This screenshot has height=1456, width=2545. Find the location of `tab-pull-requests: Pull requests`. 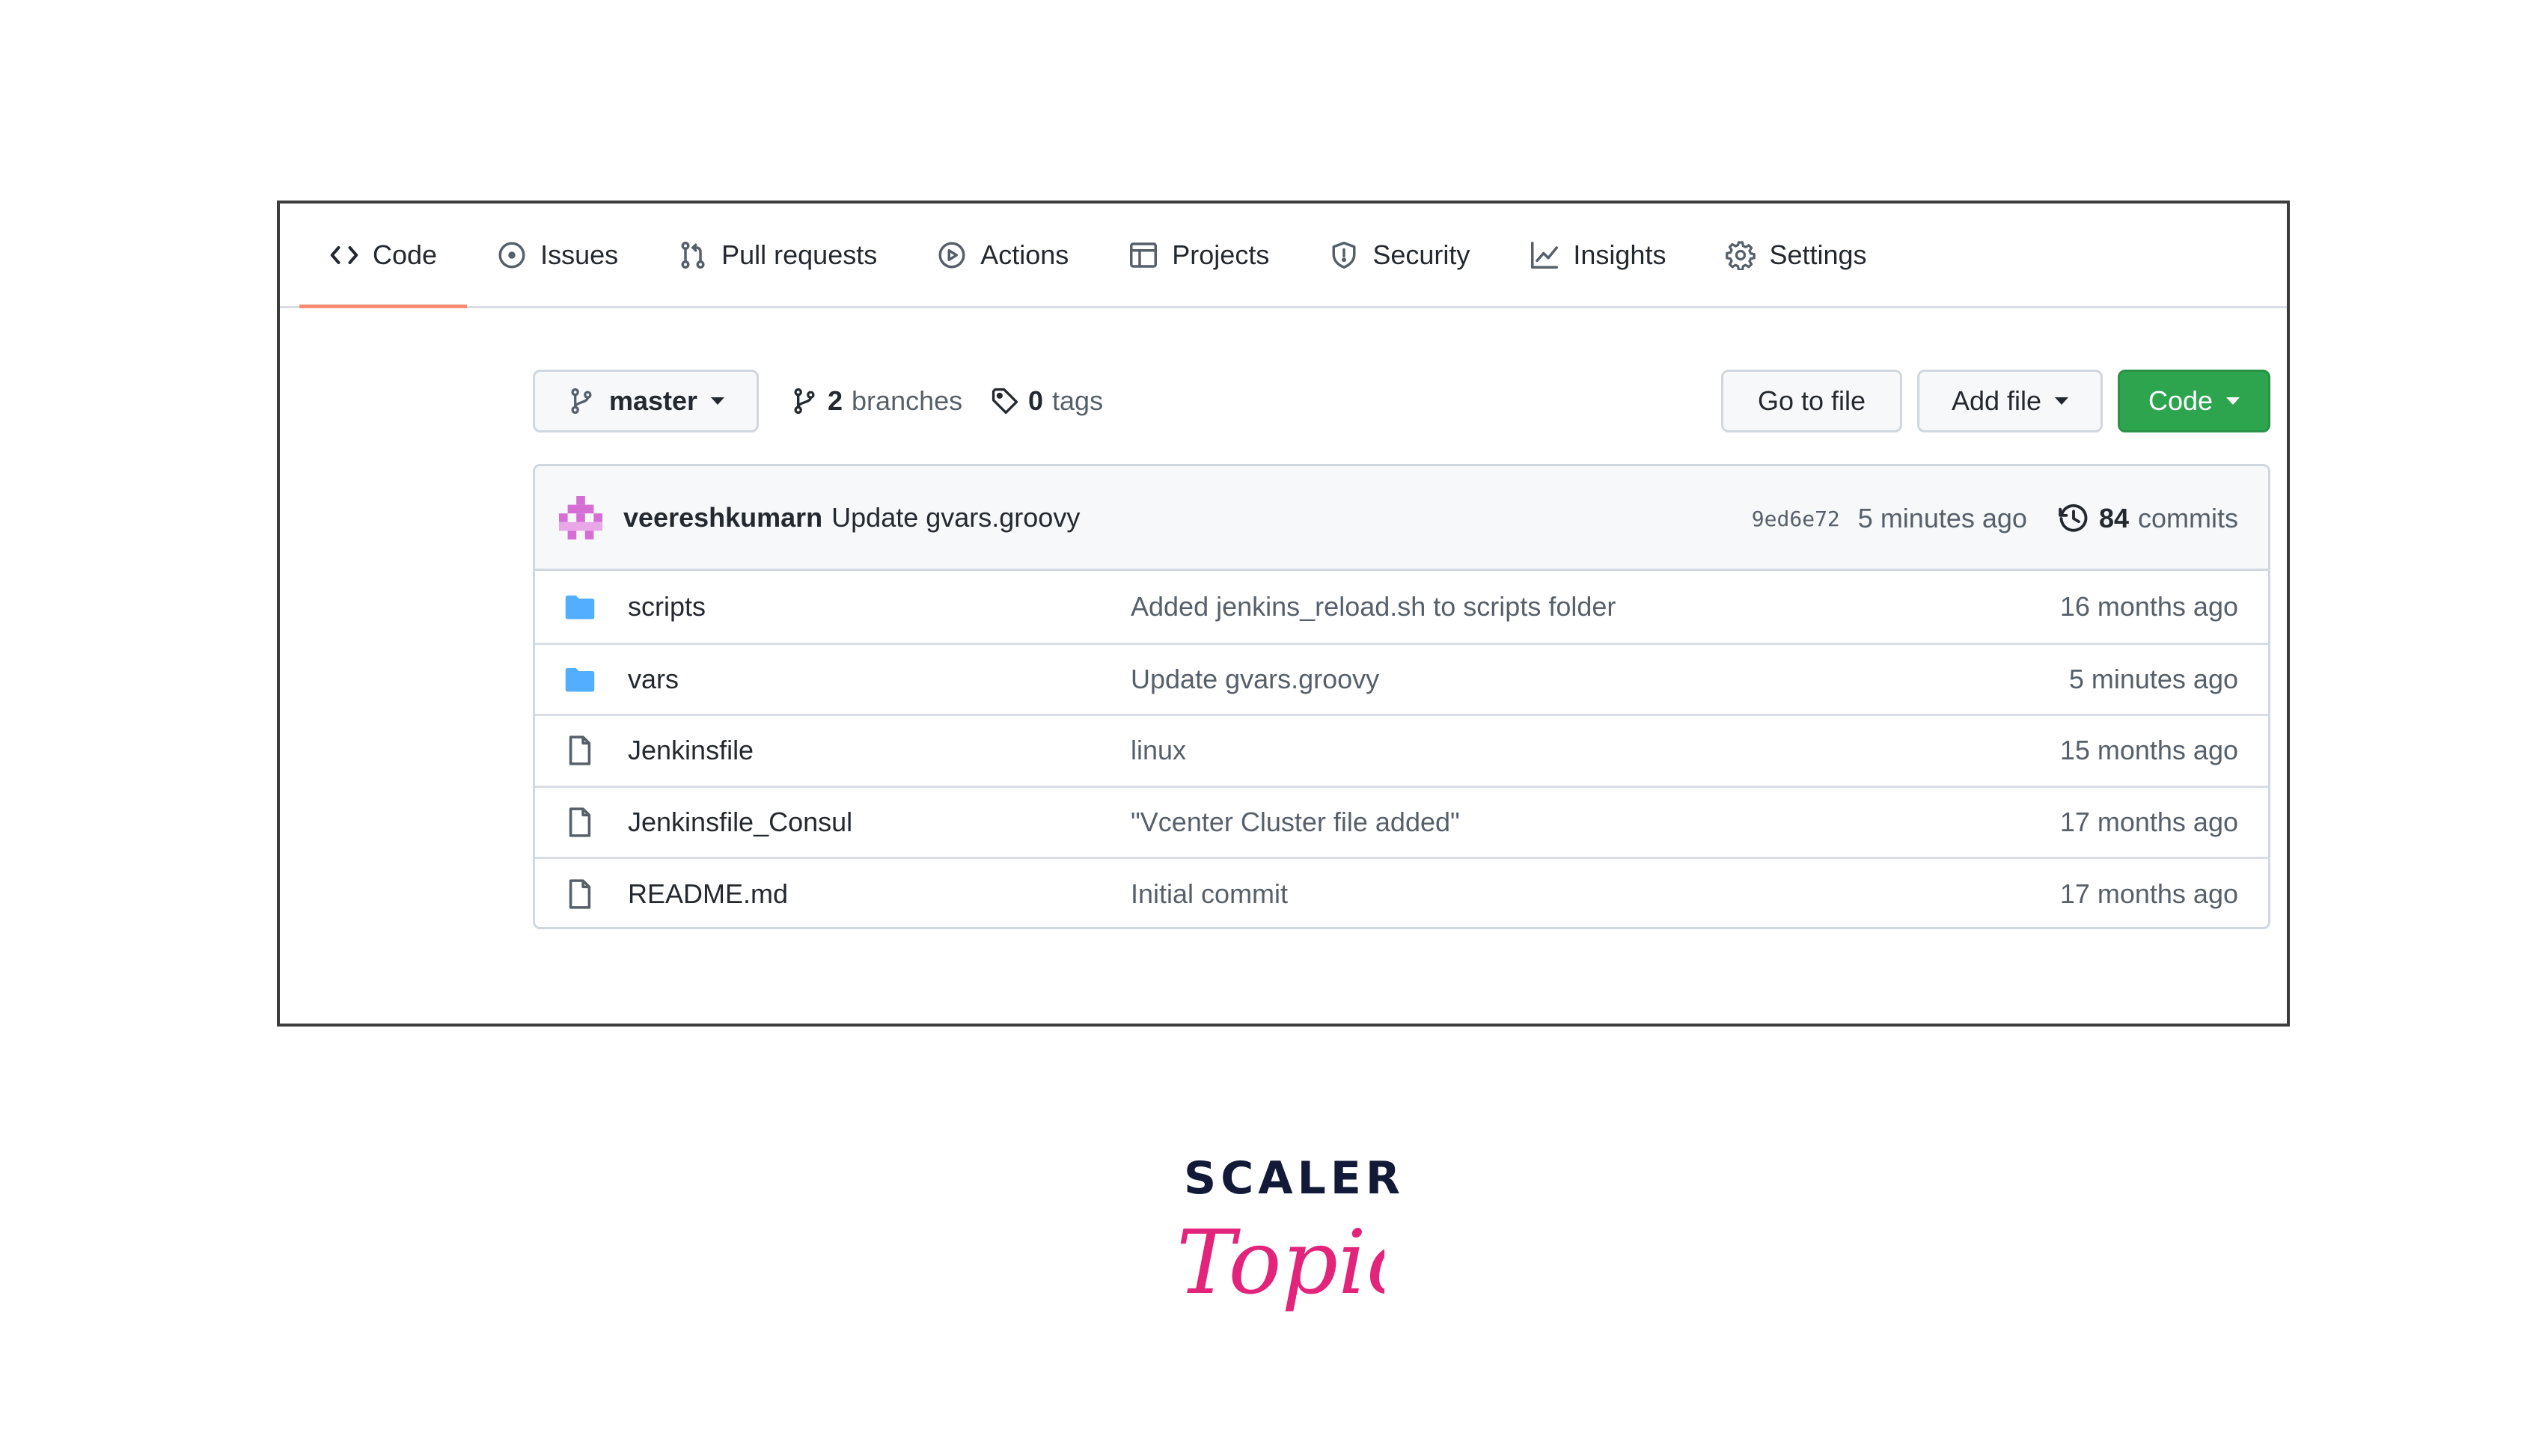

tab-pull-requests: Pull requests is located at coordinates (777, 255).